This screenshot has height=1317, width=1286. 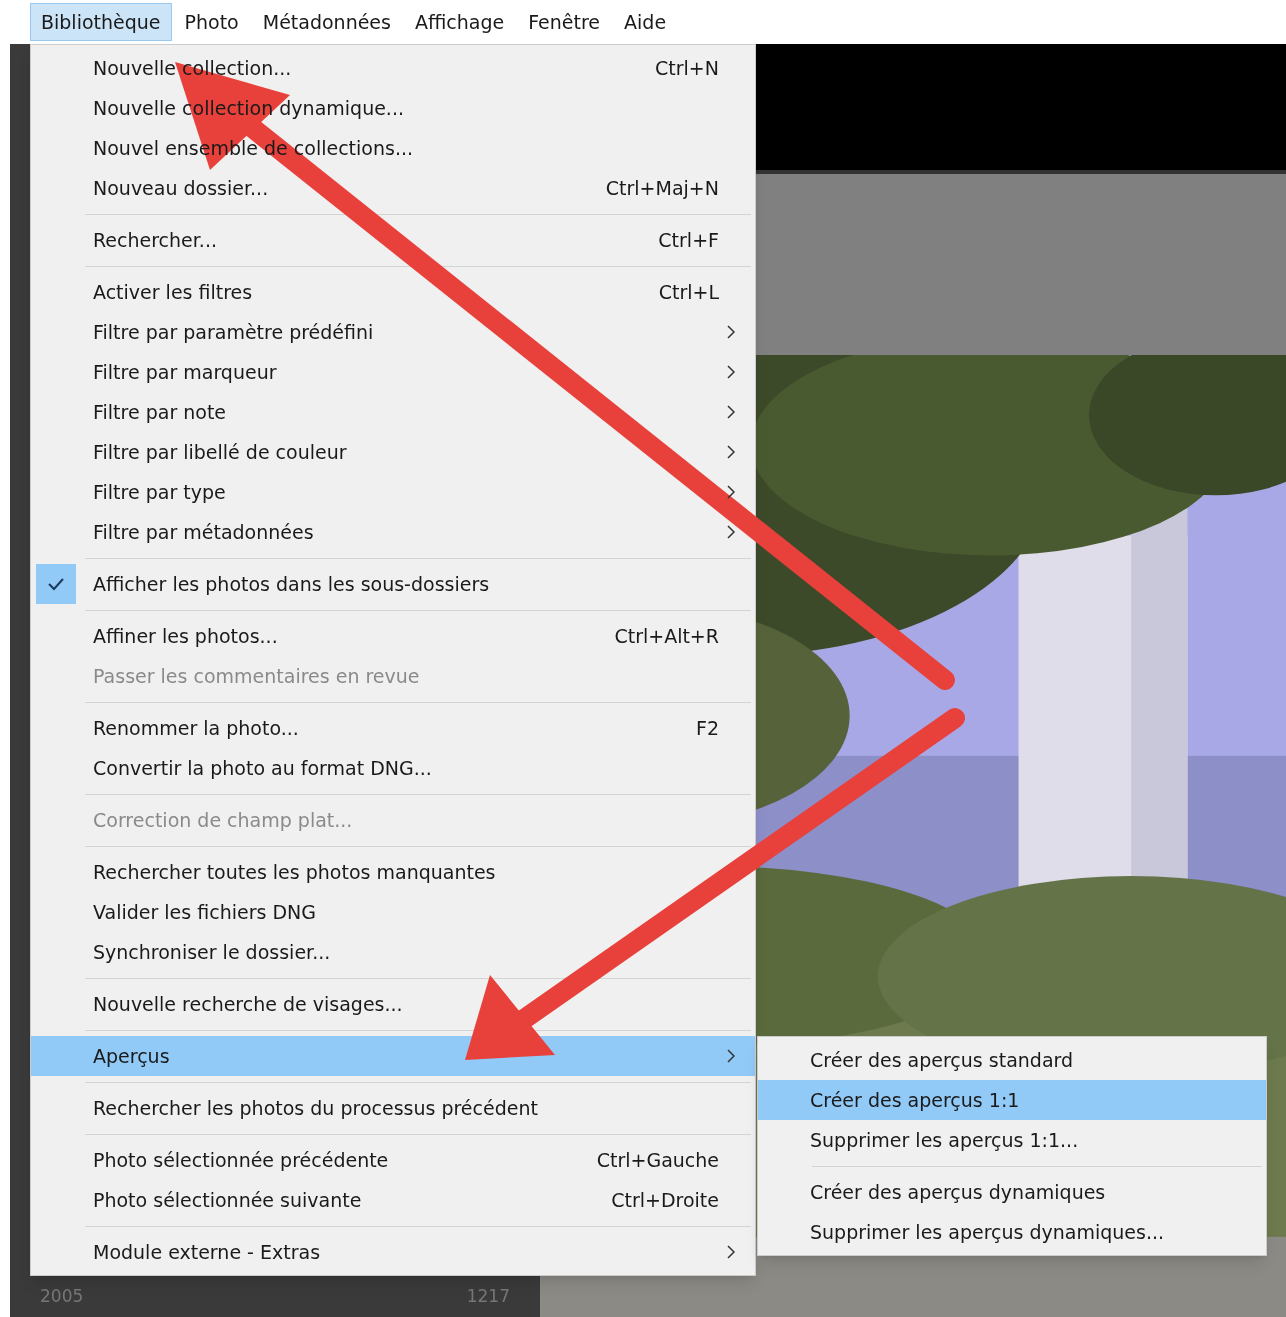 What do you see at coordinates (393, 452) in the screenshot?
I see `menu-item: Filtre par libellé de couleur` at bounding box center [393, 452].